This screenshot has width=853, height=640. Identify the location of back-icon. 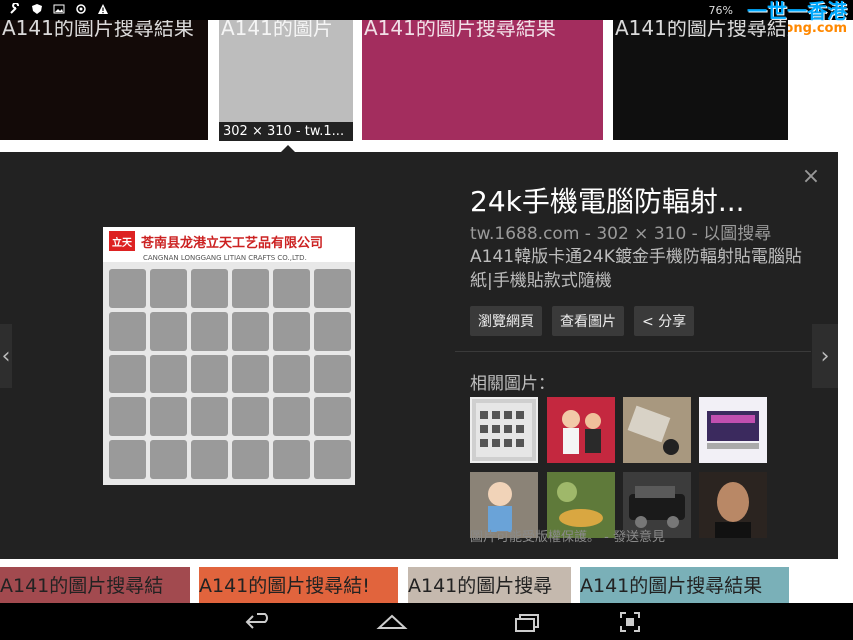
(258, 622).